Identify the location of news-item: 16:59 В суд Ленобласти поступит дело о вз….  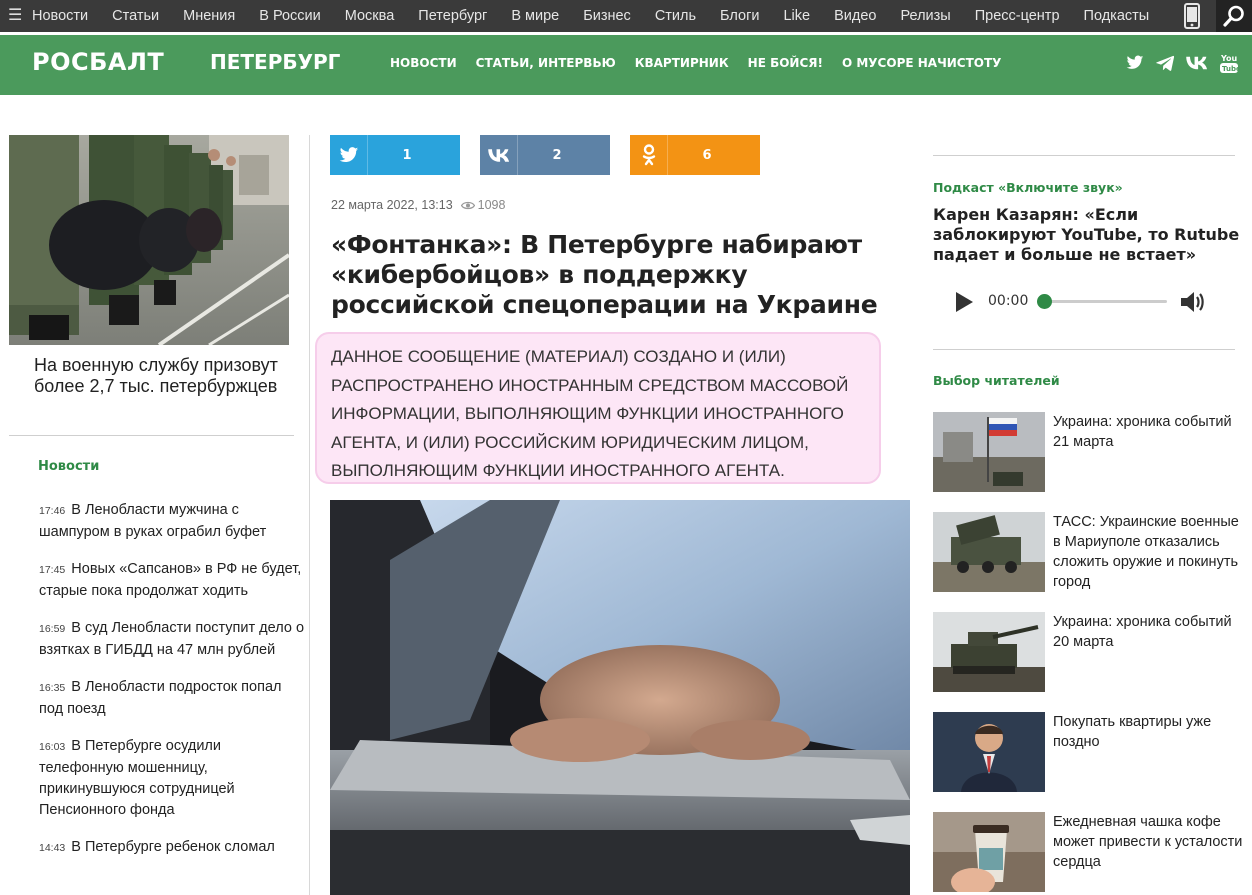
(171, 639).